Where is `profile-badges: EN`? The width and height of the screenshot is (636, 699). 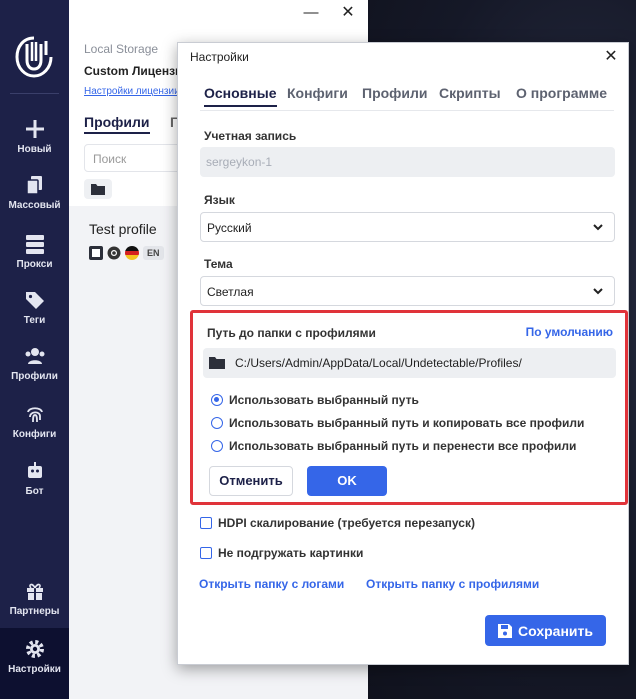
profile-badges: EN is located at coordinates (126, 253).